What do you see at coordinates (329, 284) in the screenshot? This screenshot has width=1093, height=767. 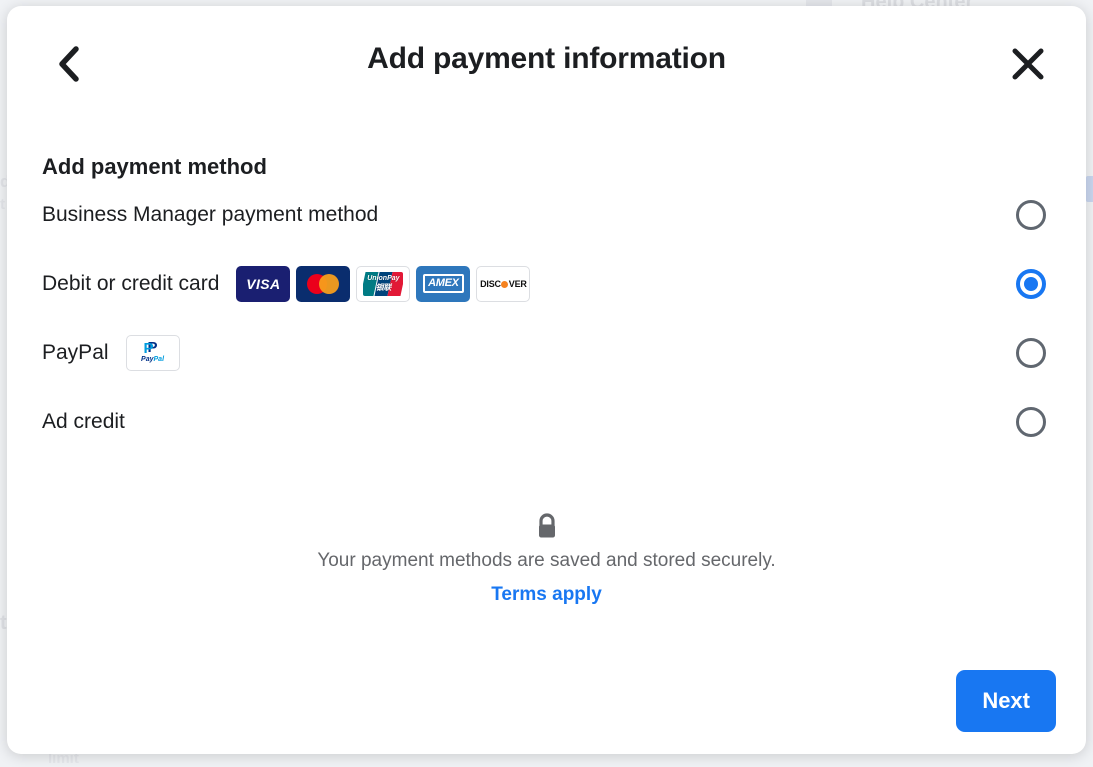 I see `mastercard-orange-circle` at bounding box center [329, 284].